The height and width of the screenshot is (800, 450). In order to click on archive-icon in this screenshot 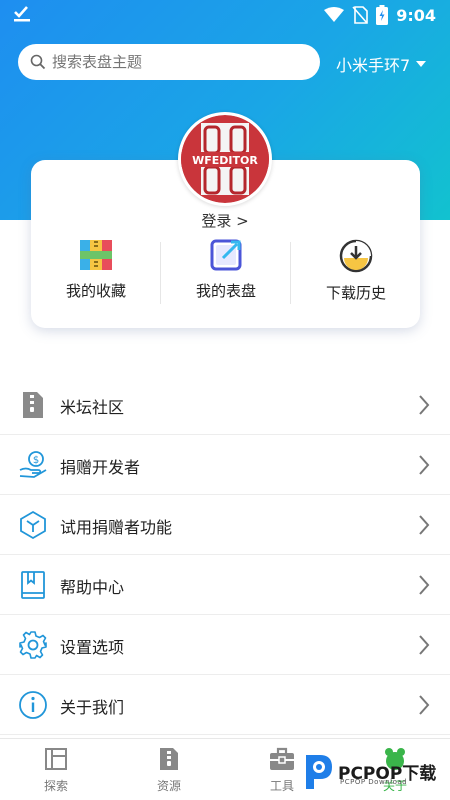, I will do `click(96, 255)`.